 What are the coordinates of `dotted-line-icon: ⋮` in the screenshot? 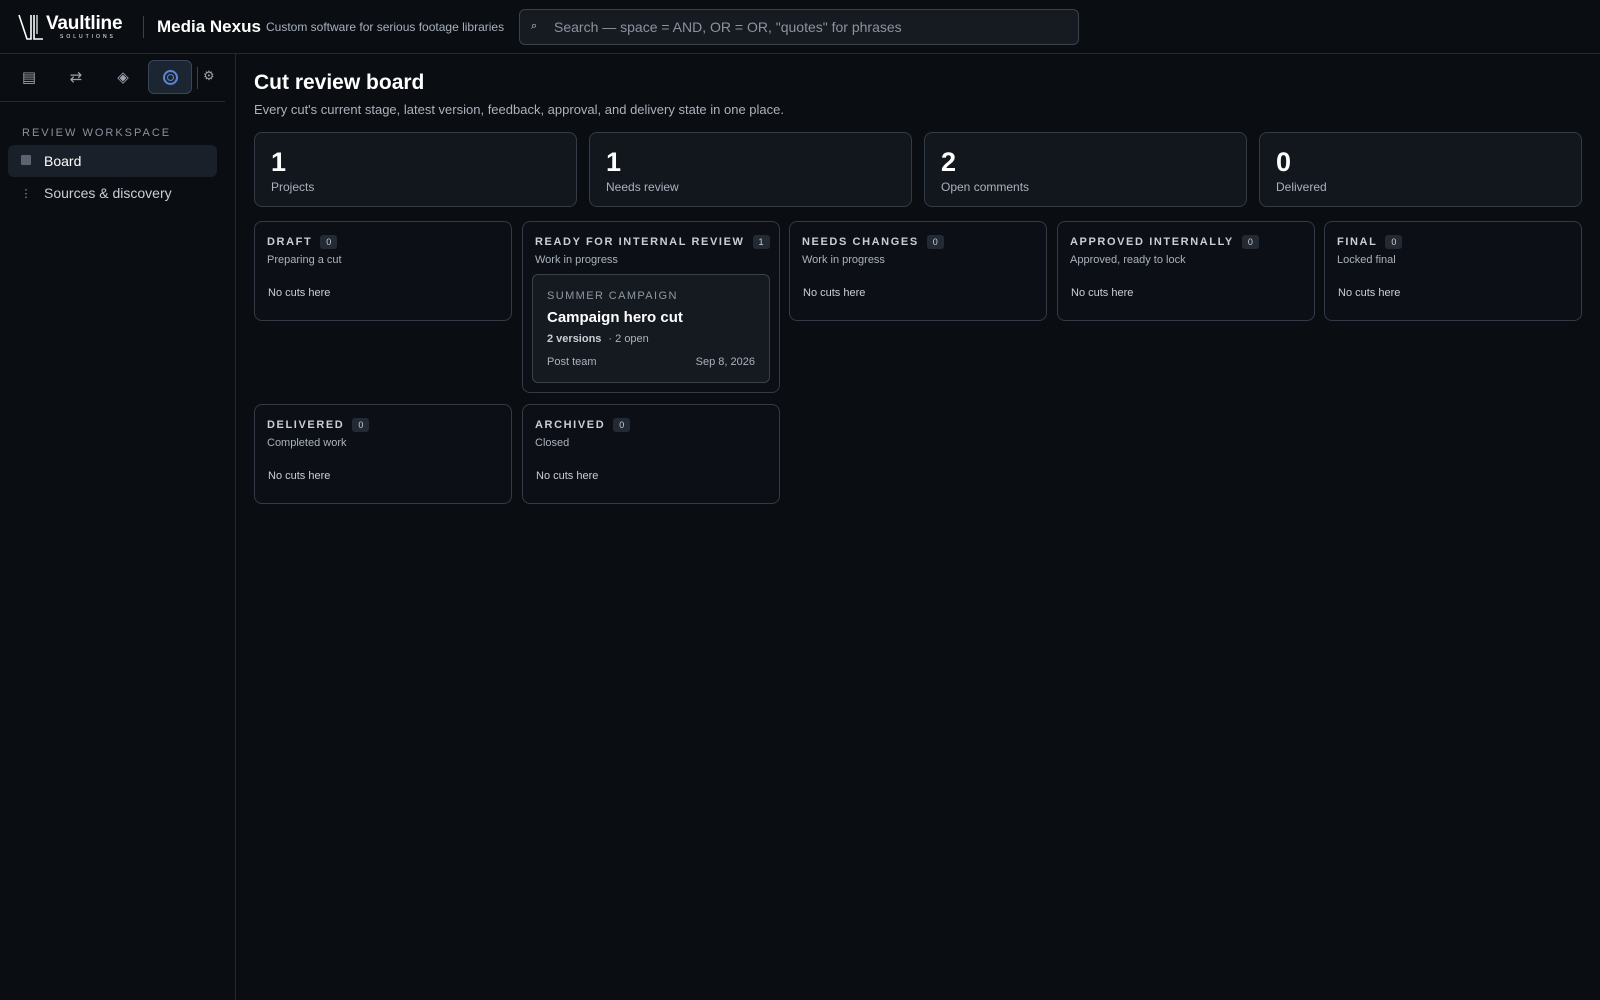 It's located at (26, 193).